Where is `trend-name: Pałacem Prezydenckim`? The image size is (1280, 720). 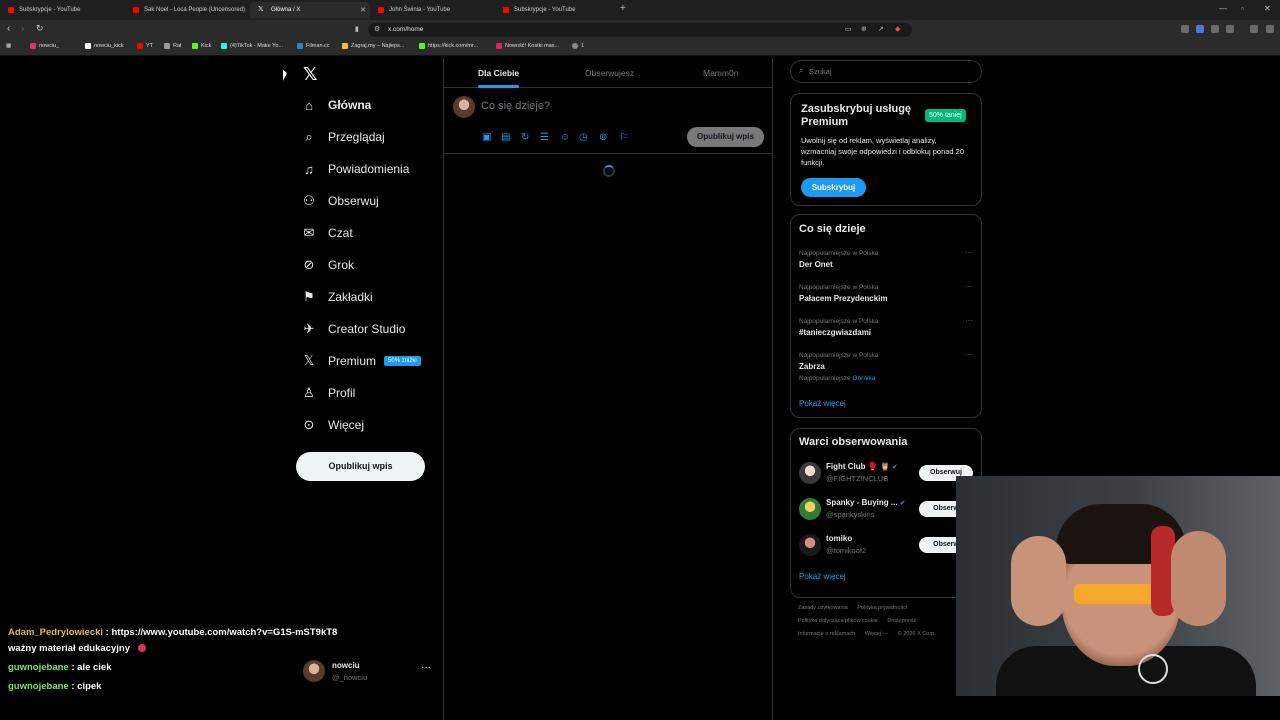
trend-name: Pałacem Prezydenckim is located at coordinates (843, 298).